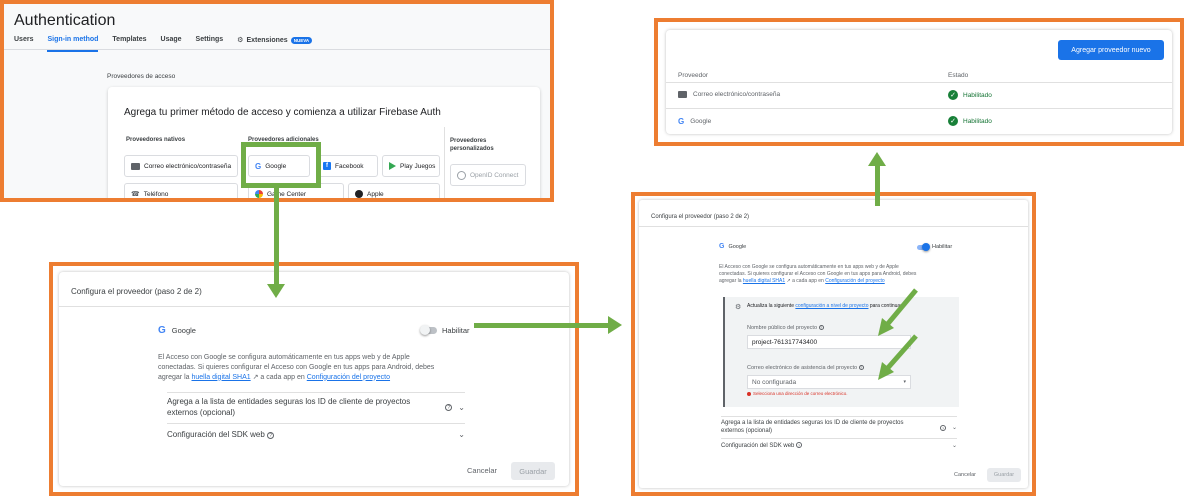 This screenshot has height=496, width=1184. I want to click on gear-icon: ⚙, so click(738, 307).